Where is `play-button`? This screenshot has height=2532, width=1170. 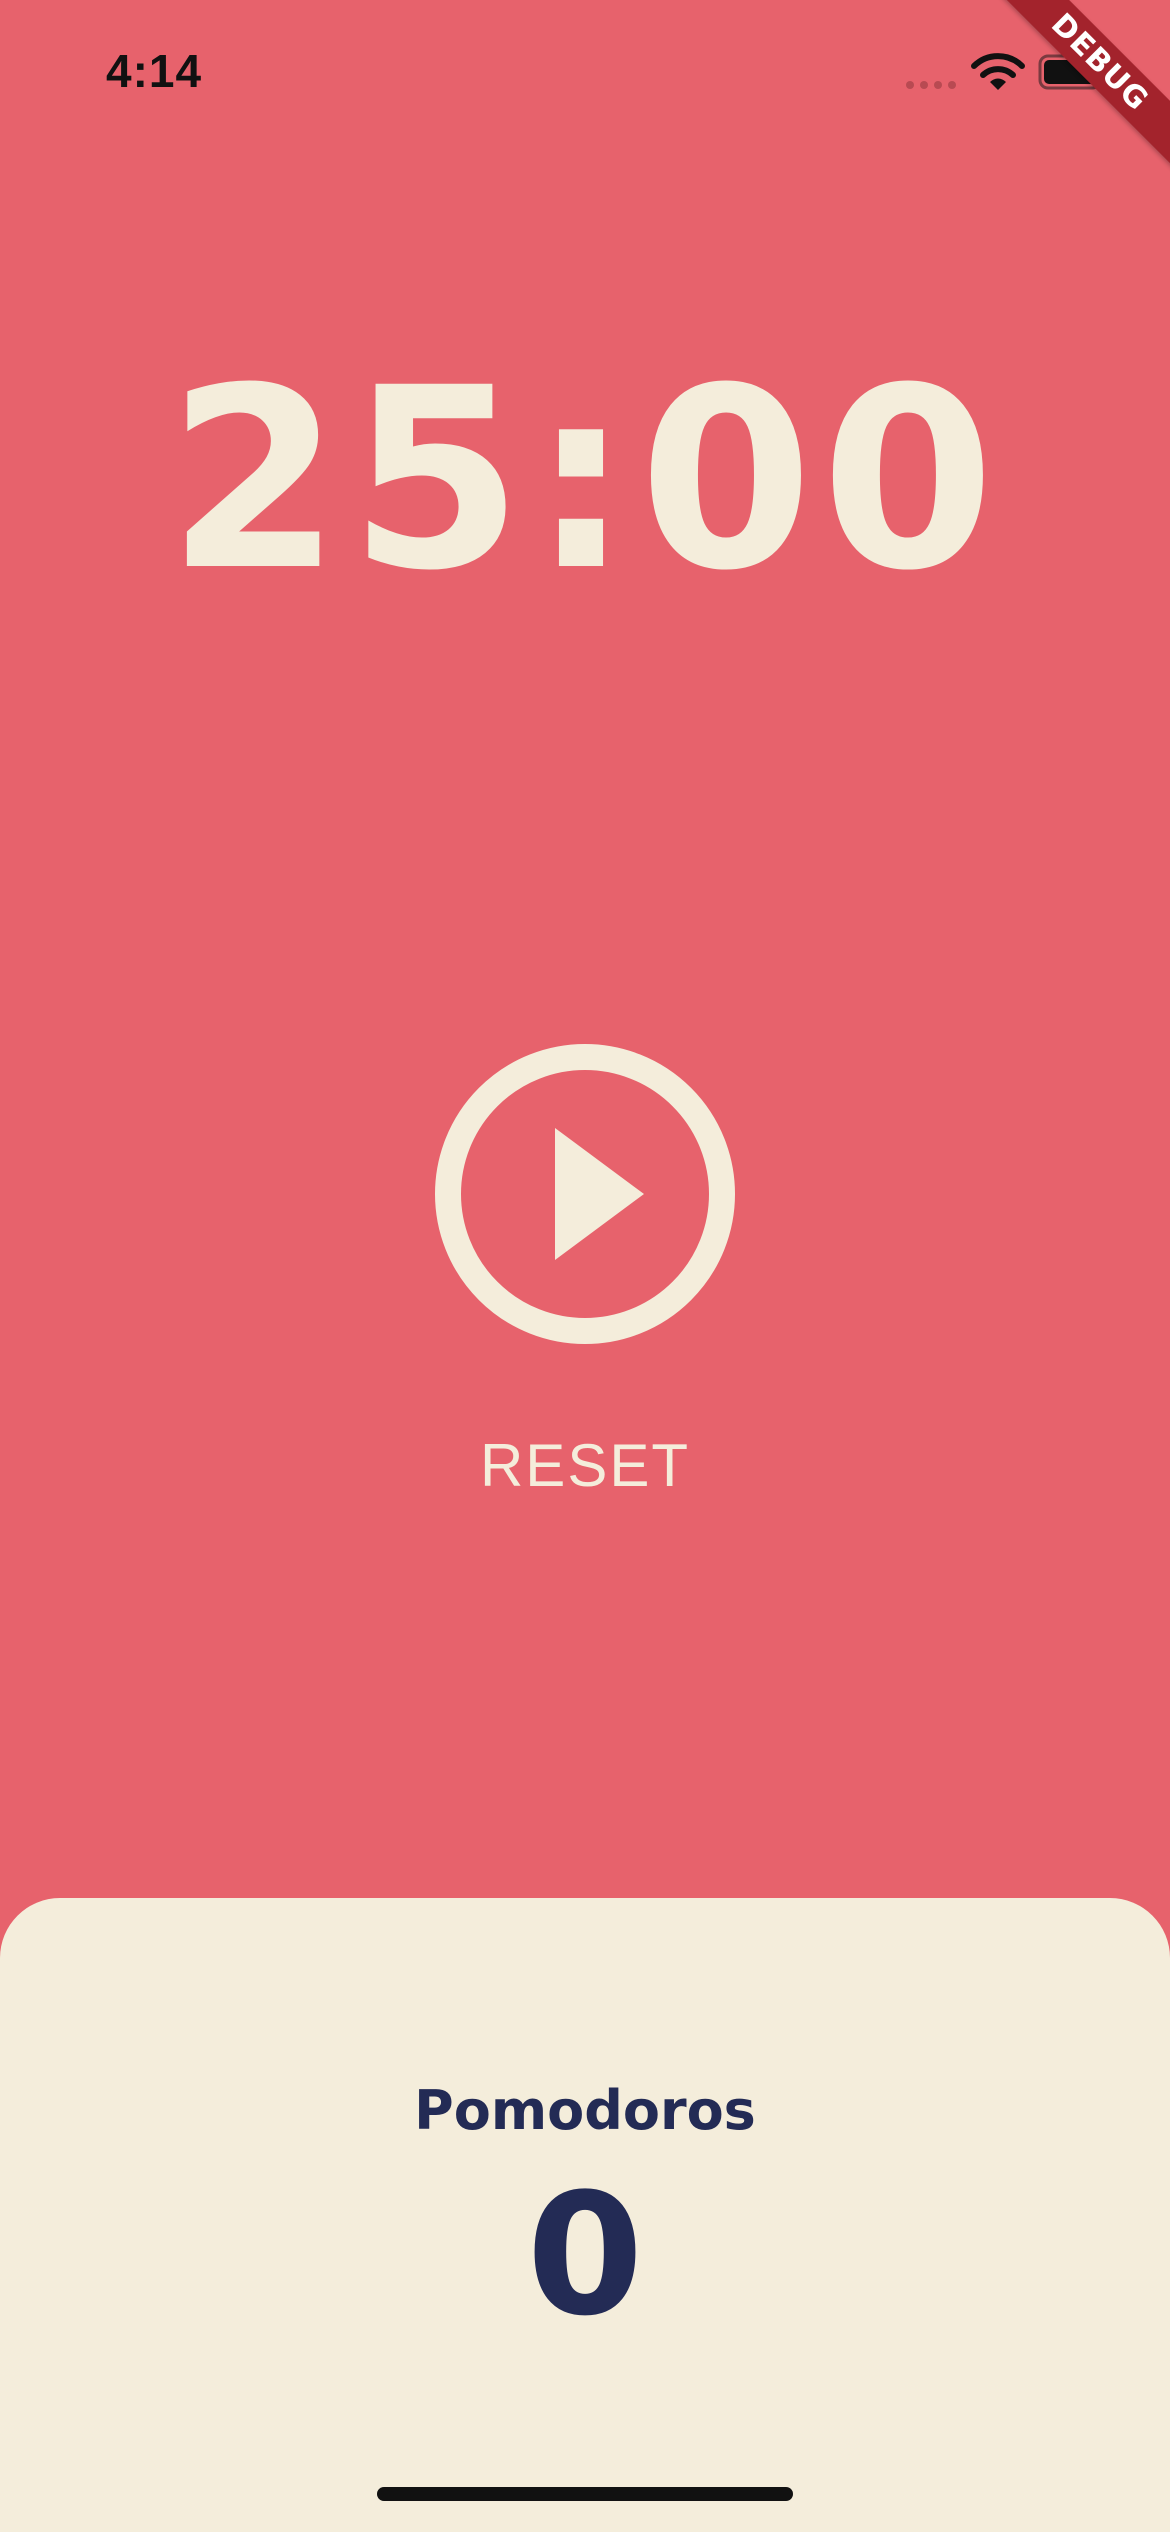
play-button is located at coordinates (585, 1194).